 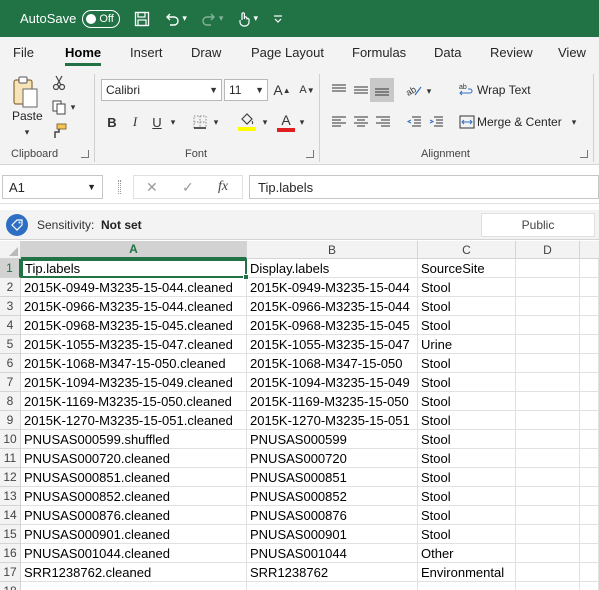 I want to click on cell-a: 2015K-1055-M3235-15-047.cleaned, so click(x=134, y=344).